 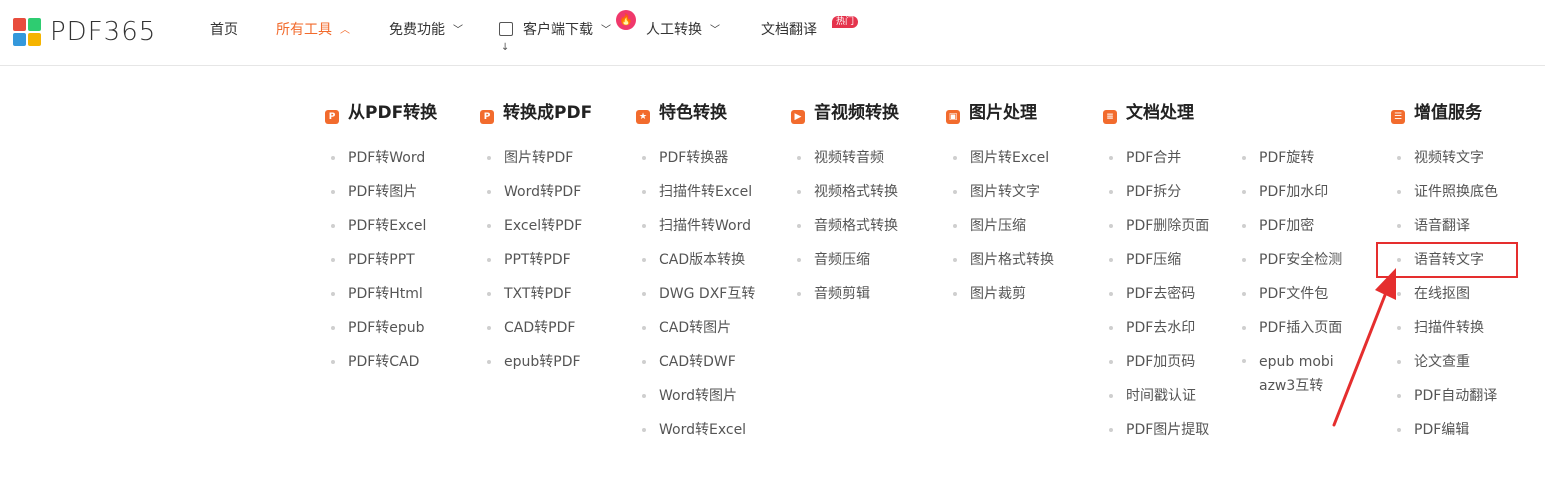 What do you see at coordinates (698, 436) in the screenshot?
I see `tool-link: Word转Excel` at bounding box center [698, 436].